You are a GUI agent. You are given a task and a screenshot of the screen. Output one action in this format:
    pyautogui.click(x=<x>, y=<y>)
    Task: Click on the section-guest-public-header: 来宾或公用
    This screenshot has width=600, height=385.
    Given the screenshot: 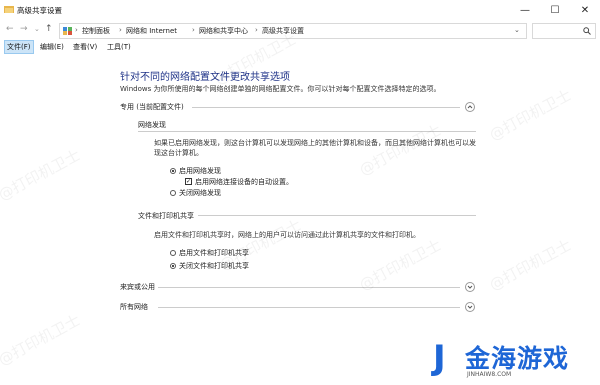 What is the action you would take?
    pyautogui.click(x=137, y=287)
    